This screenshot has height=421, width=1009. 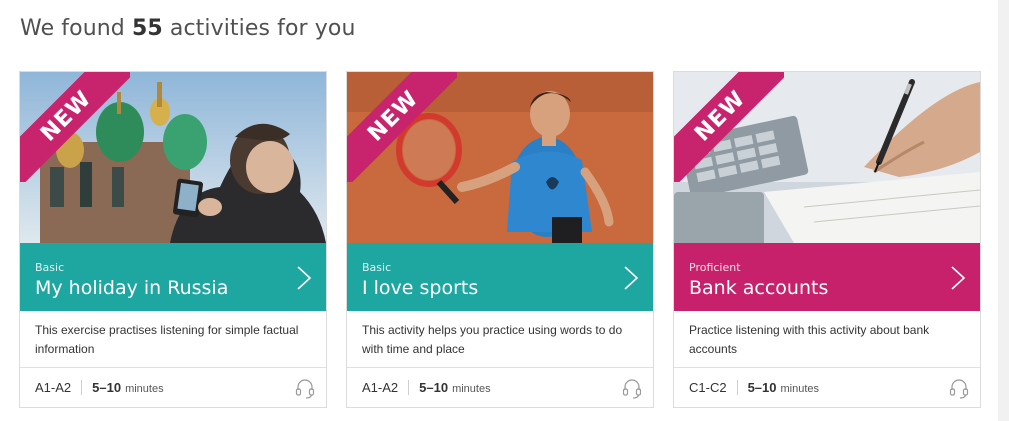 What do you see at coordinates (147, 28) in the screenshot?
I see `results-count: 55` at bounding box center [147, 28].